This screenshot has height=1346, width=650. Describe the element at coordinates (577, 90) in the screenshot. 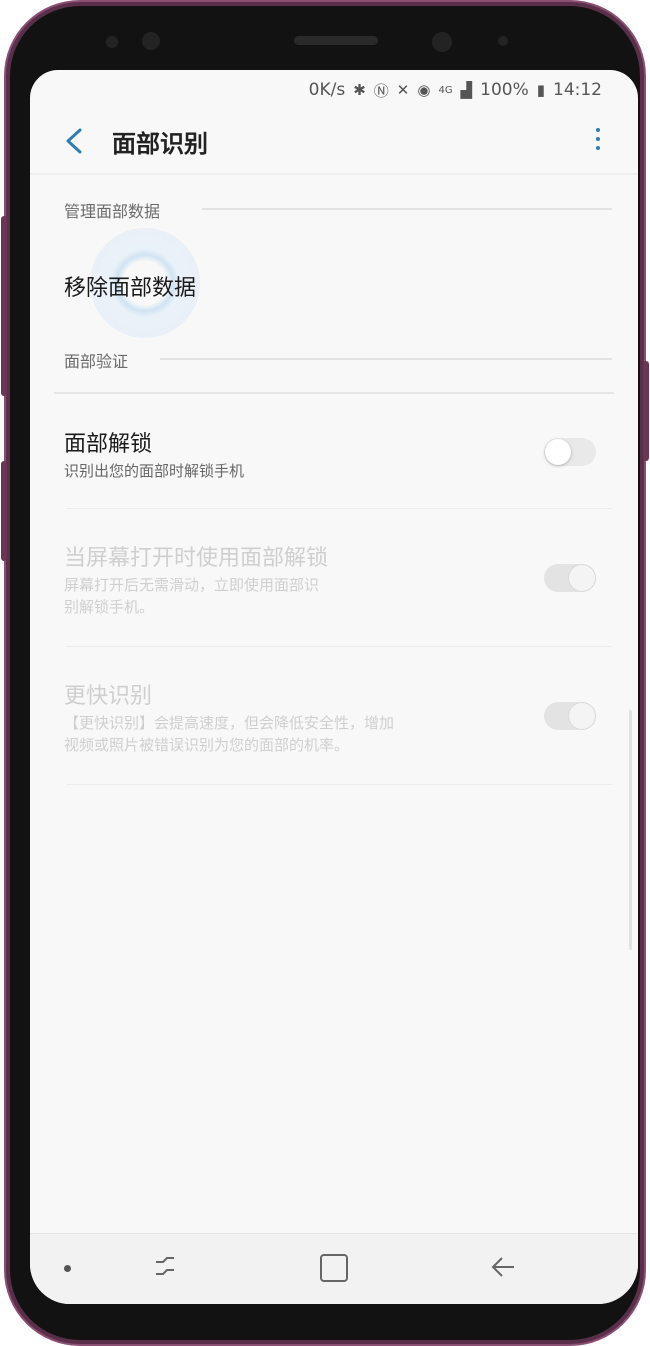

I see `clock: 14:12` at that location.